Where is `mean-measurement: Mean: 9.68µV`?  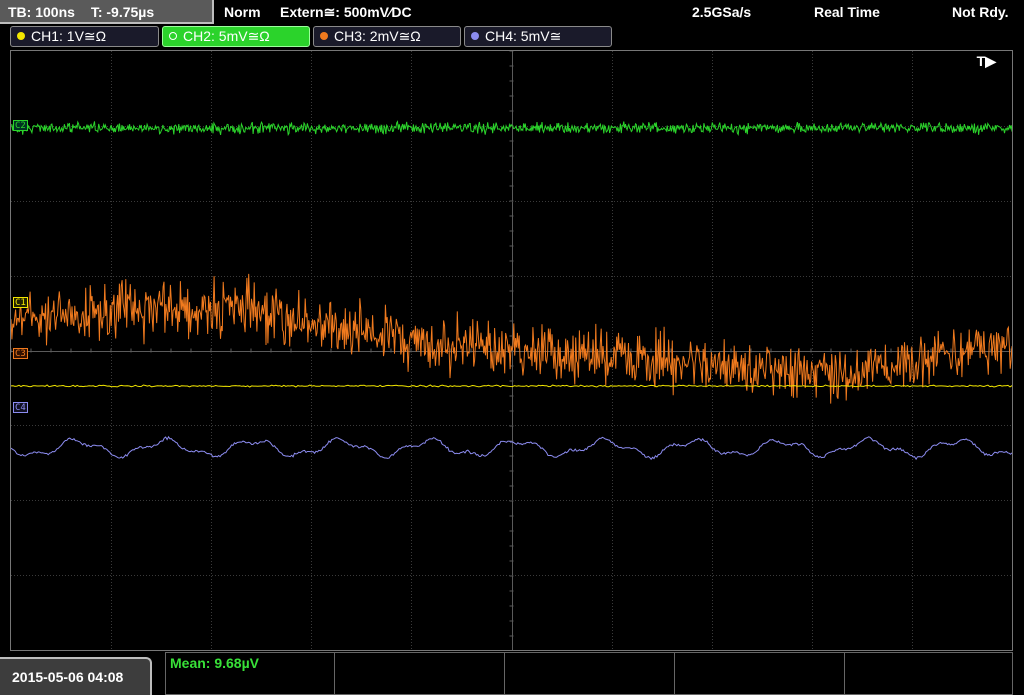
mean-measurement: Mean: 9.68µV is located at coordinates (214, 663).